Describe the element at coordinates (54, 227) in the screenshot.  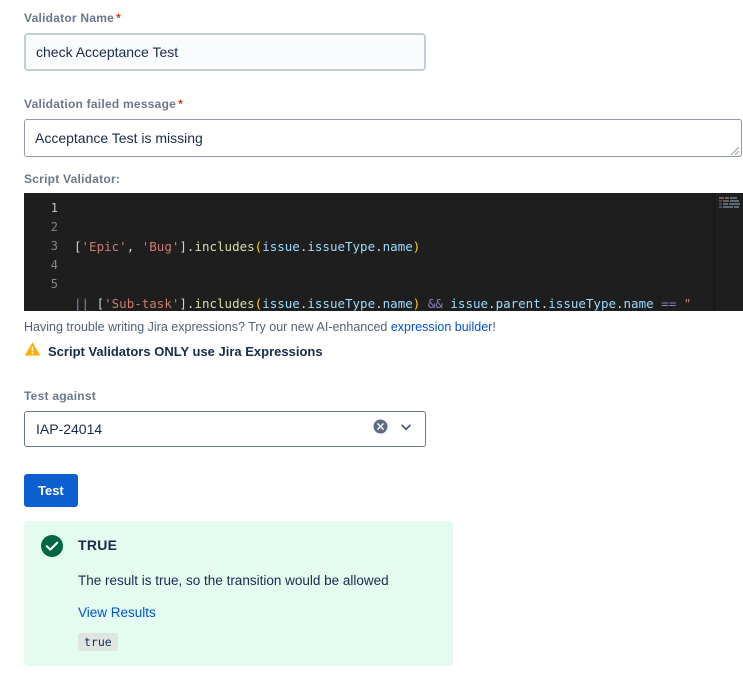
I see `line-number: 2` at that location.